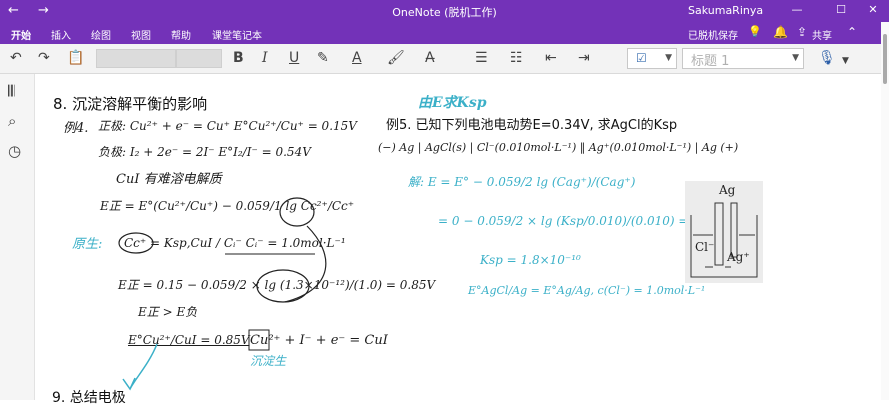 Image resolution: width=889 pixels, height=406 pixels. What do you see at coordinates (551, 58) in the screenshot?
I see `outdent-icon: ⇤` at bounding box center [551, 58].